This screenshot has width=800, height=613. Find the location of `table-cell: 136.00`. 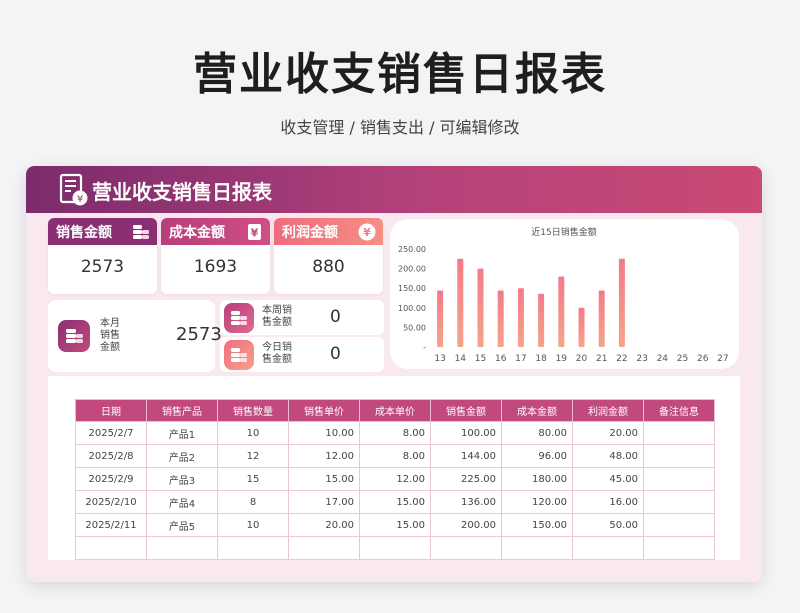

table-cell: 136.00 is located at coordinates (466, 502).